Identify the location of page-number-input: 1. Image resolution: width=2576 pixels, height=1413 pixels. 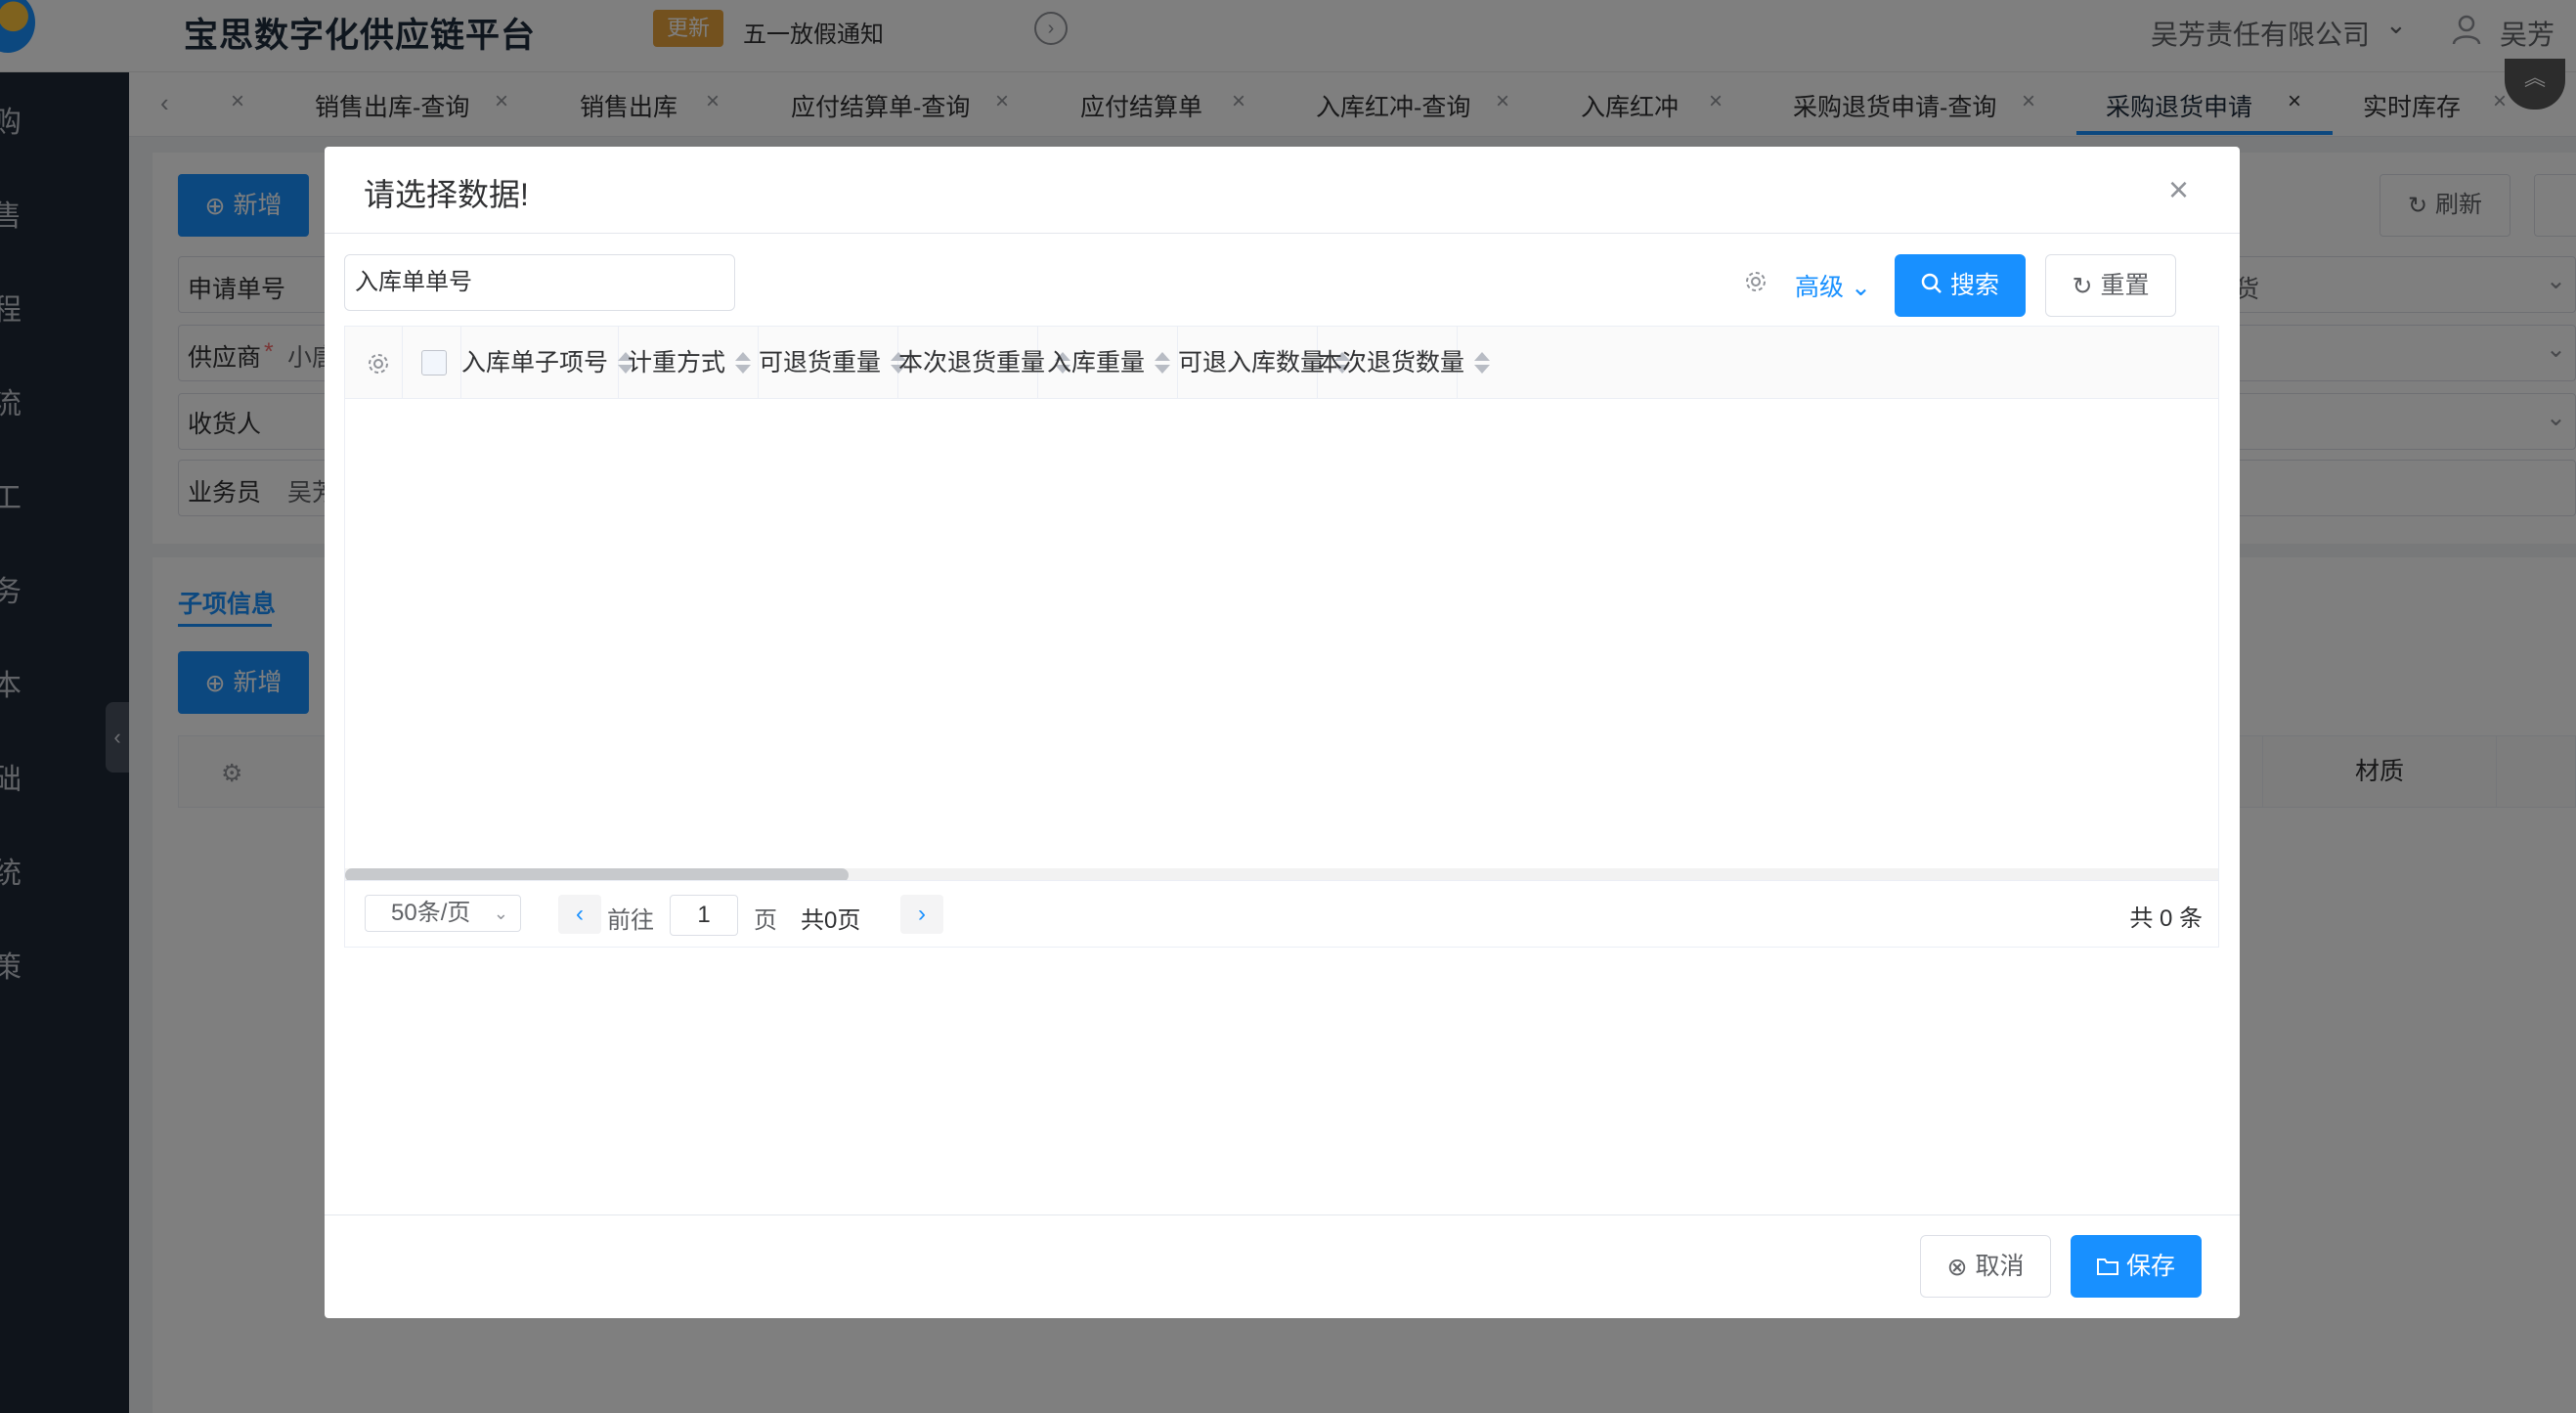
(704, 915).